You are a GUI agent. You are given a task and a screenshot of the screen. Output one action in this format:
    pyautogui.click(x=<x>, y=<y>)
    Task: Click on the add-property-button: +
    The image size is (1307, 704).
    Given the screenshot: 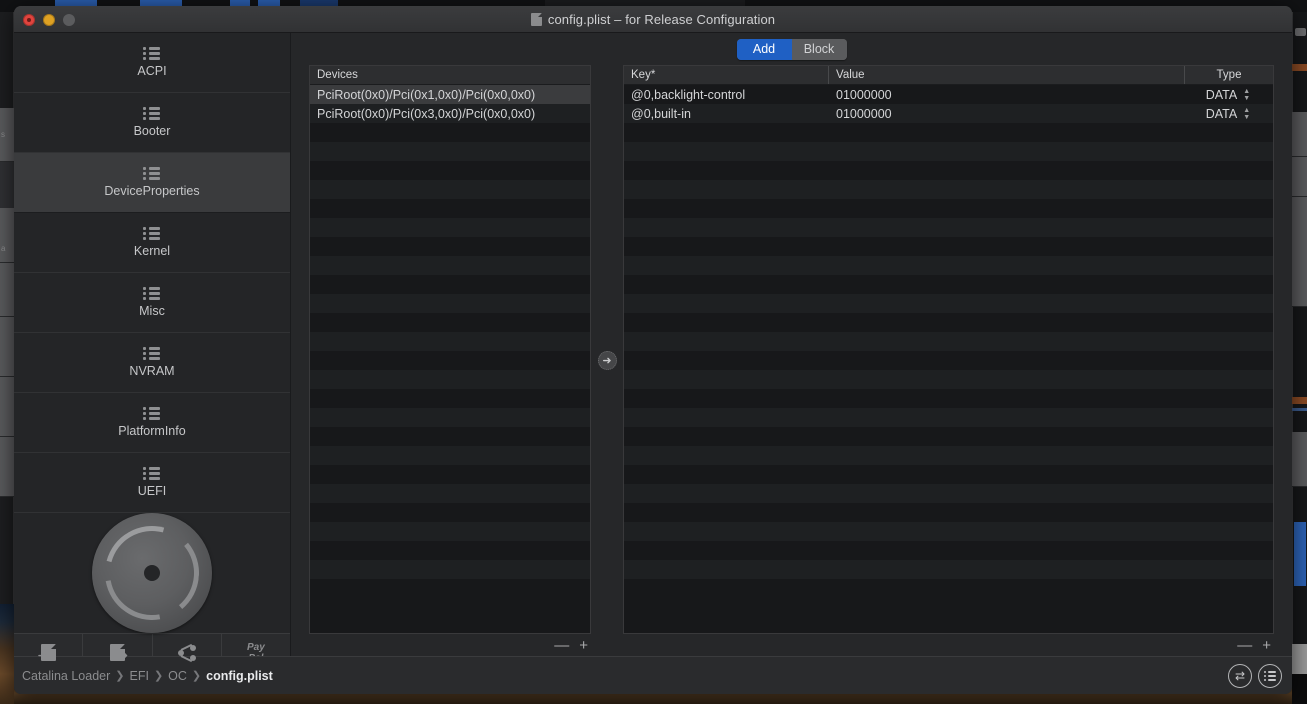 What is the action you would take?
    pyautogui.click(x=1266, y=645)
    